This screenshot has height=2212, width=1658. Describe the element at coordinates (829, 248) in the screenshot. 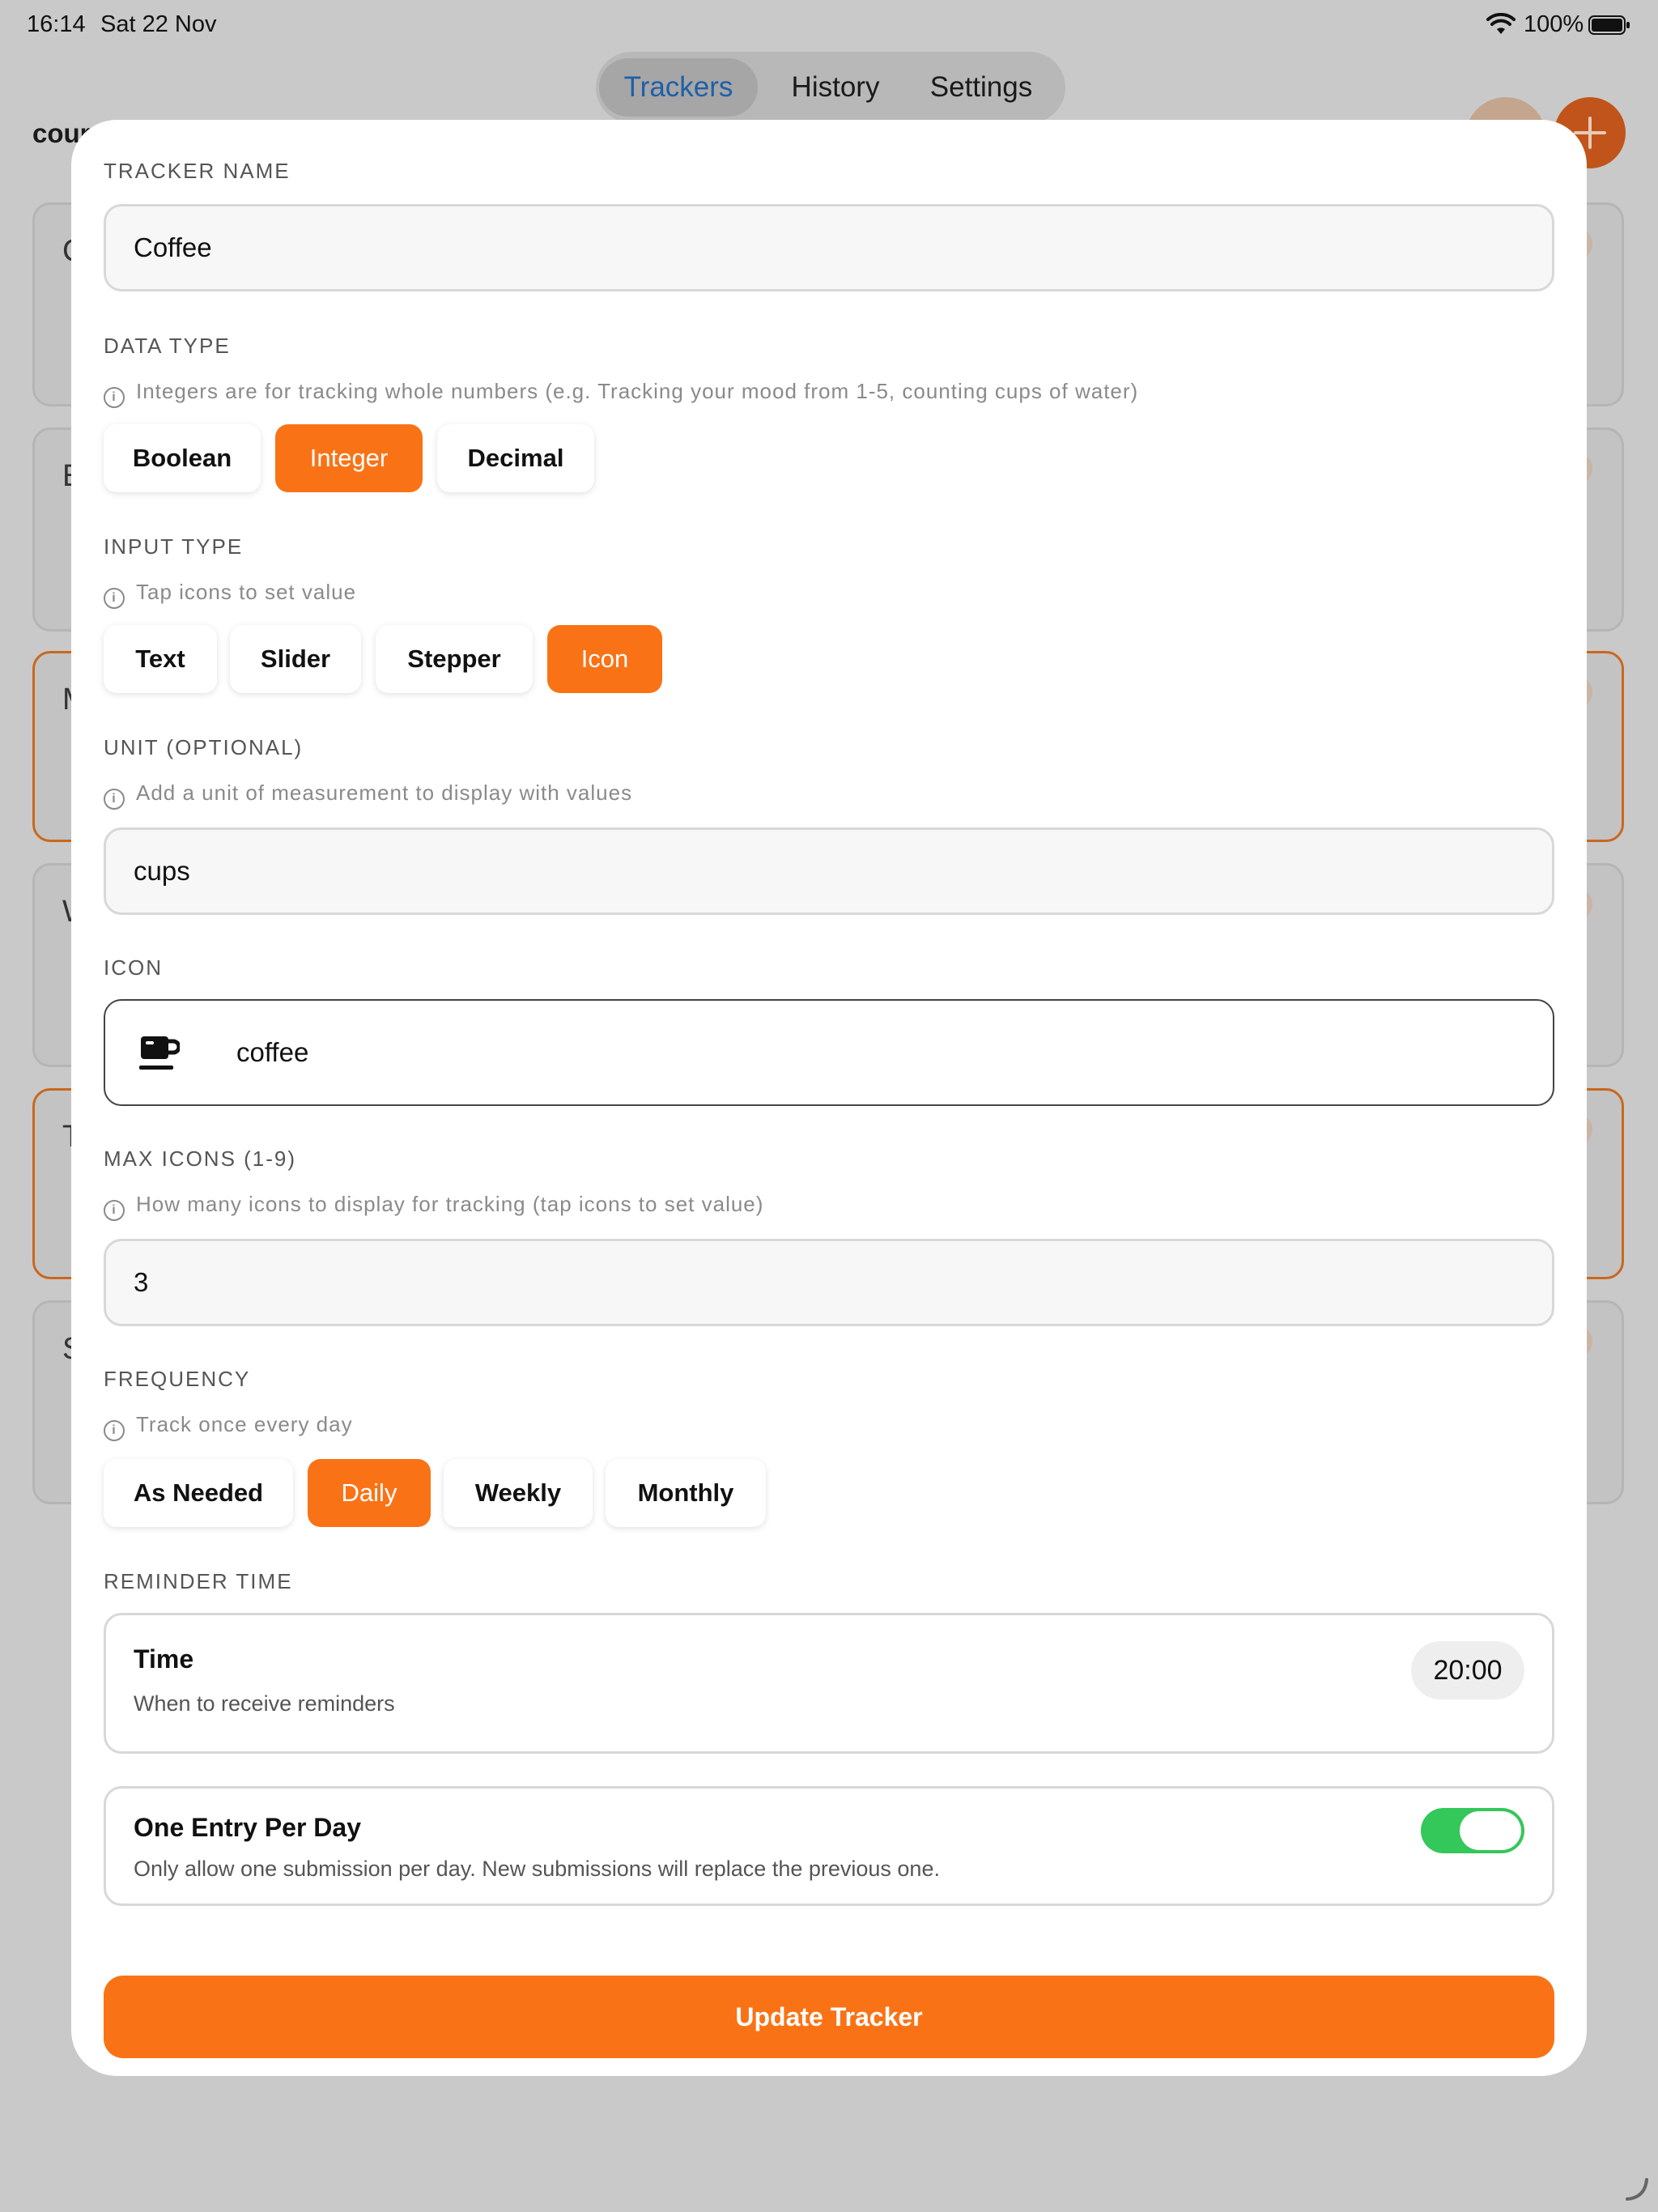

I see `tracker-name-field: Coffee` at that location.